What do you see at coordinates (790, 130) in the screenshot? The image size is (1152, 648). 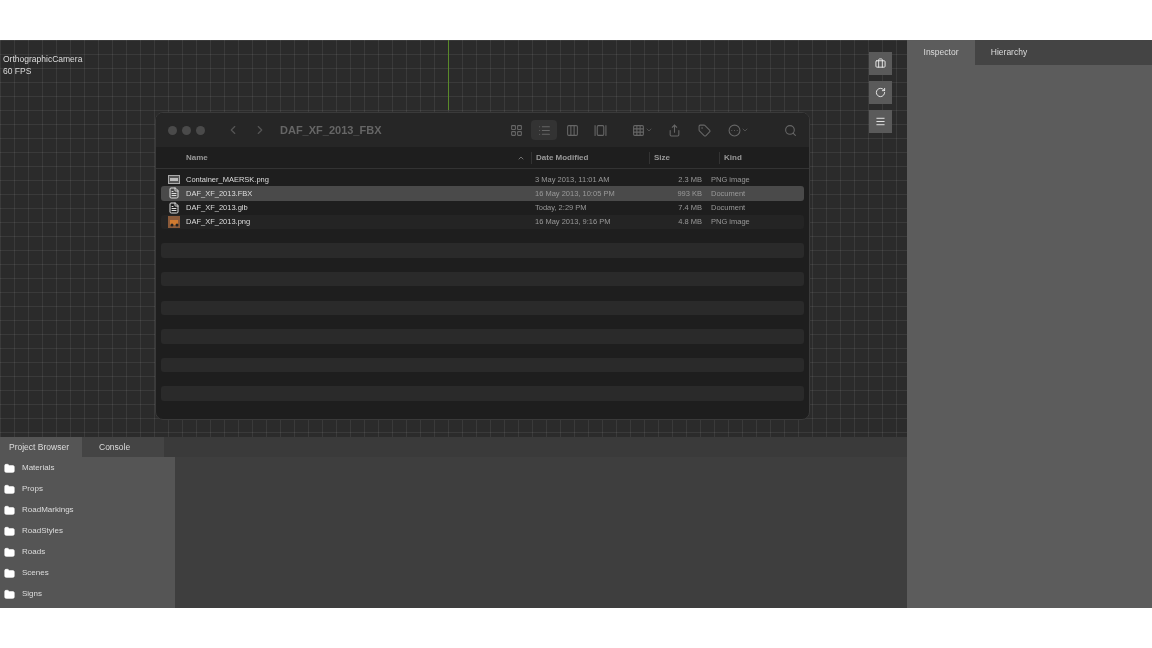 I see `search-icon` at bounding box center [790, 130].